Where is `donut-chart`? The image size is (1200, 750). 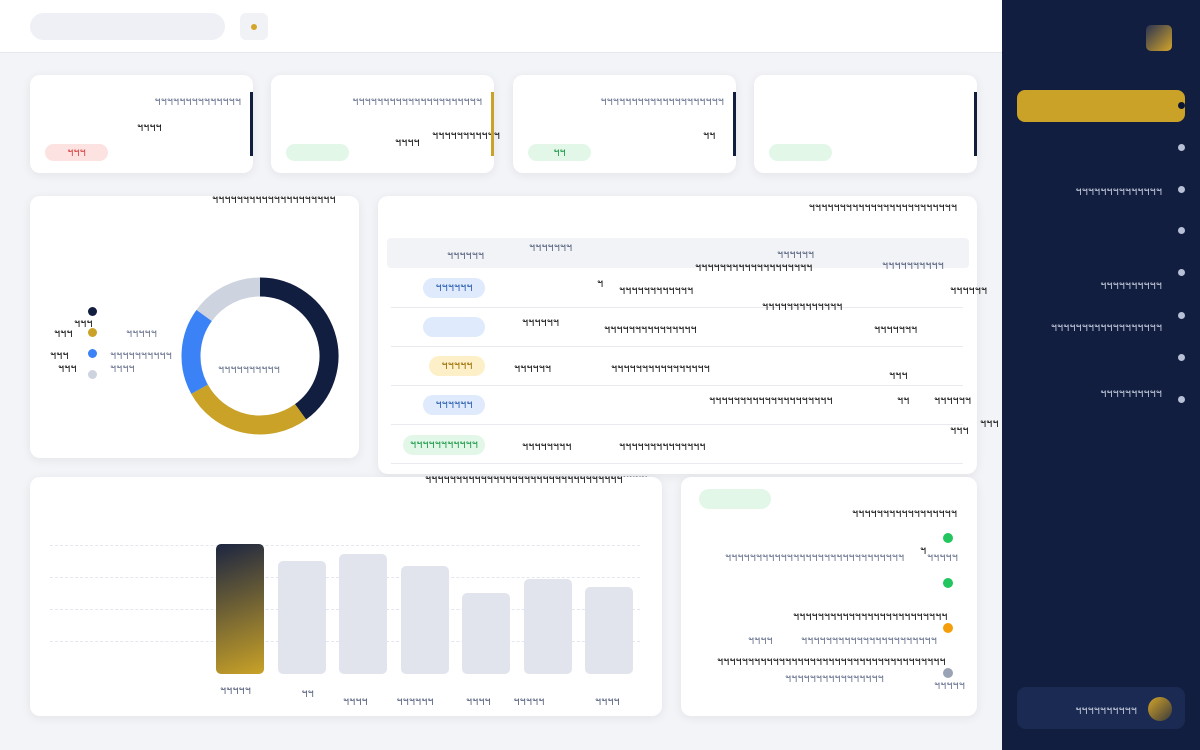
donut-chart is located at coordinates (260, 356).